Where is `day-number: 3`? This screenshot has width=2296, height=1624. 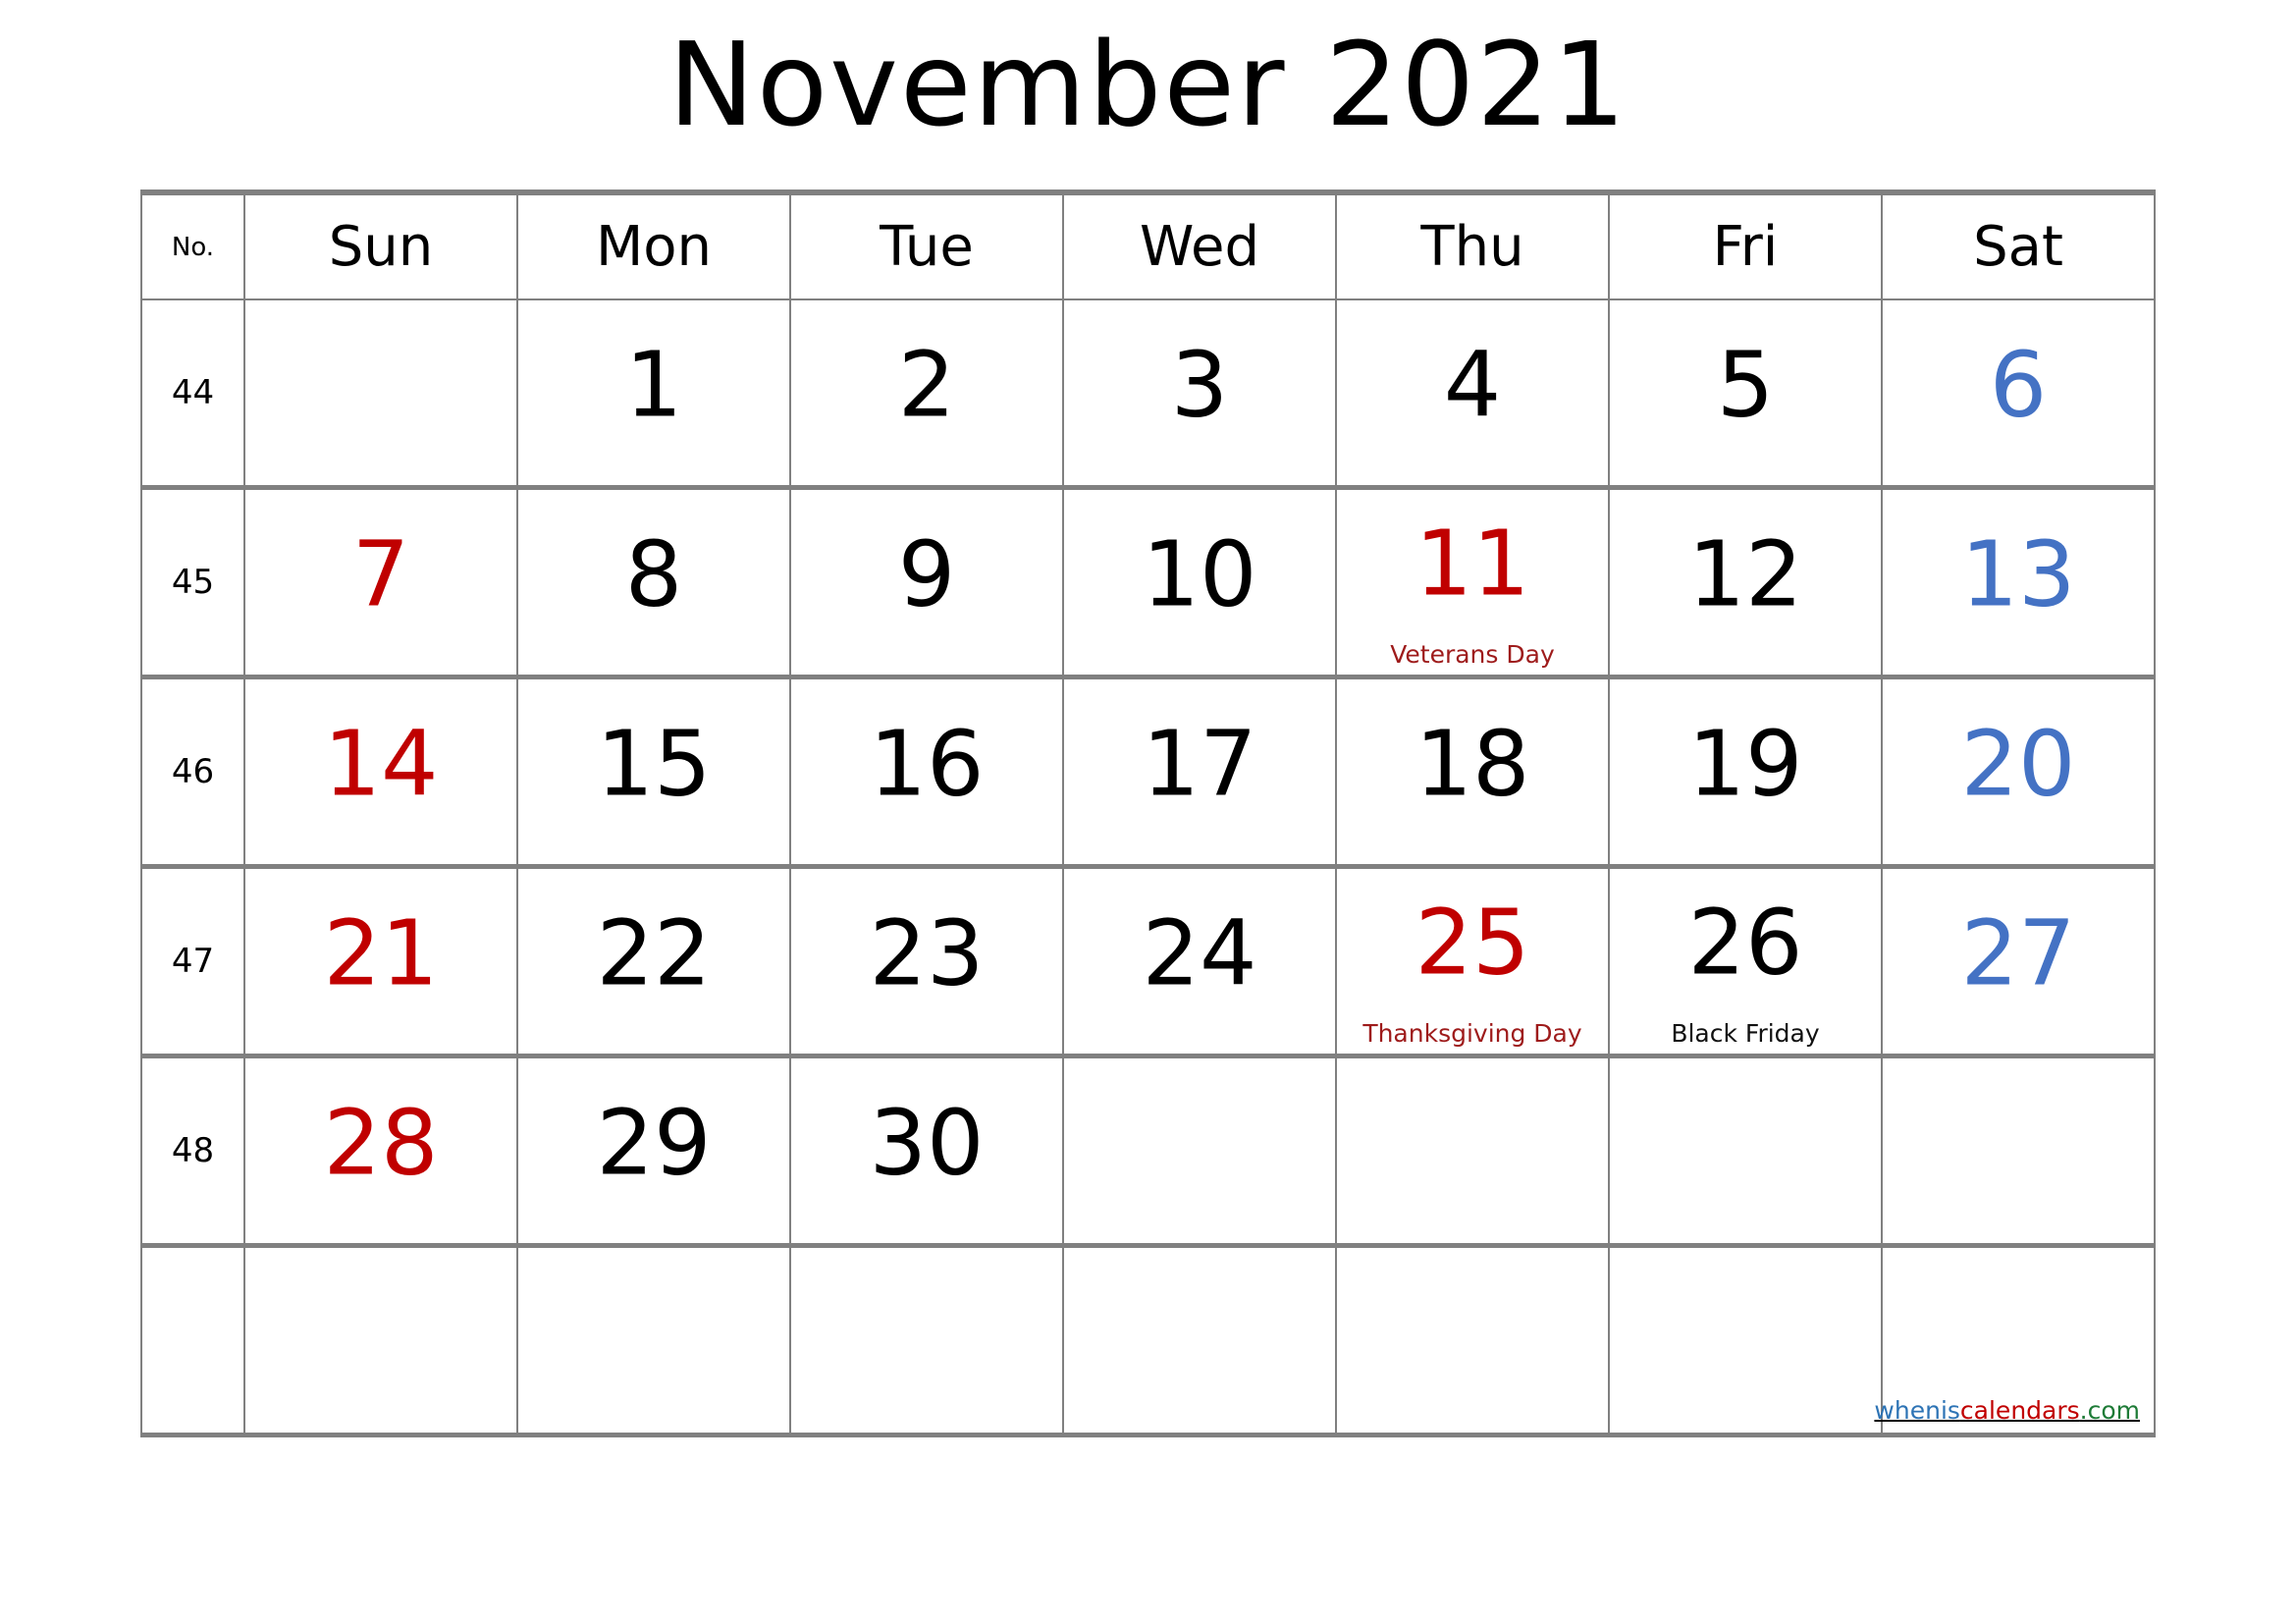 day-number: 3 is located at coordinates (1199, 385).